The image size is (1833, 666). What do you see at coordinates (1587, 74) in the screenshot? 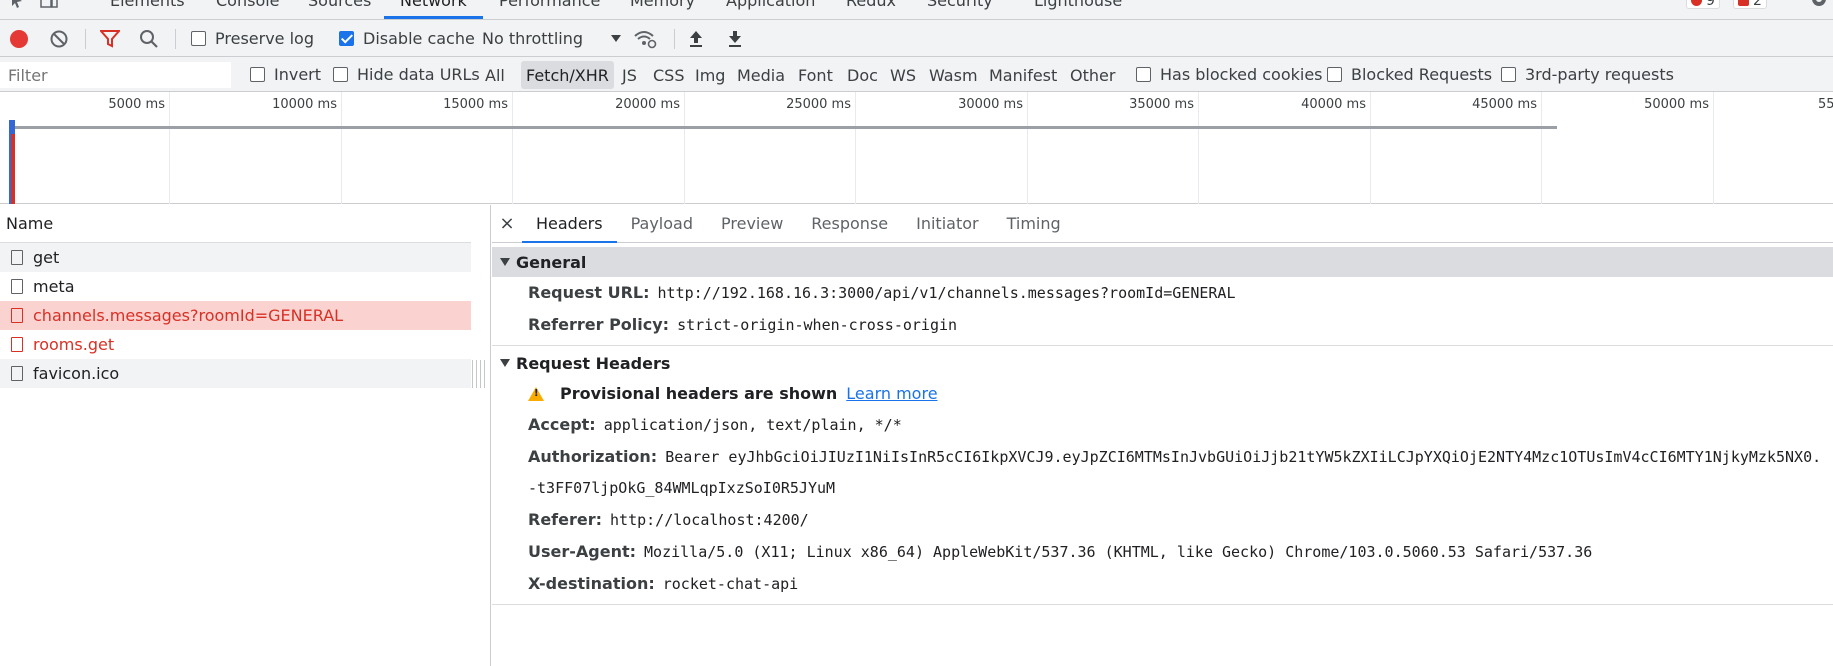
I see `third-party-requests-toggle: 3rd-party requests` at bounding box center [1587, 74].